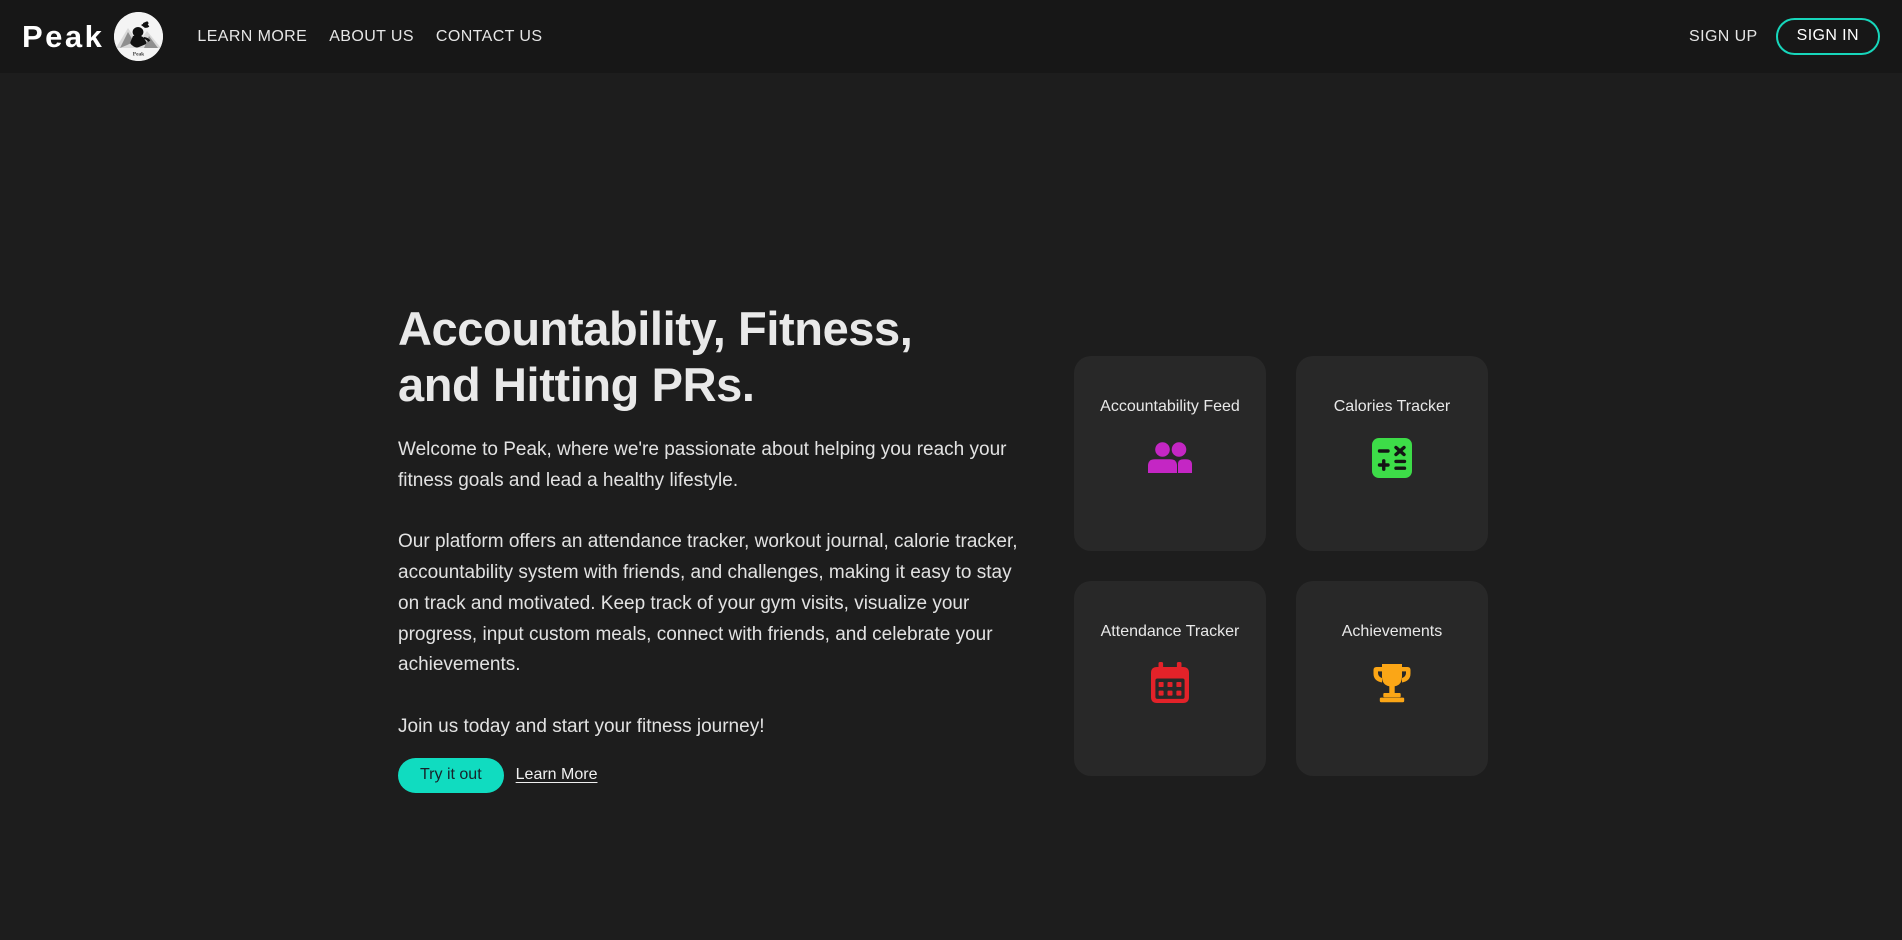 This screenshot has width=1902, height=940. Describe the element at coordinates (1392, 683) in the screenshot. I see `trophy-icon` at that location.